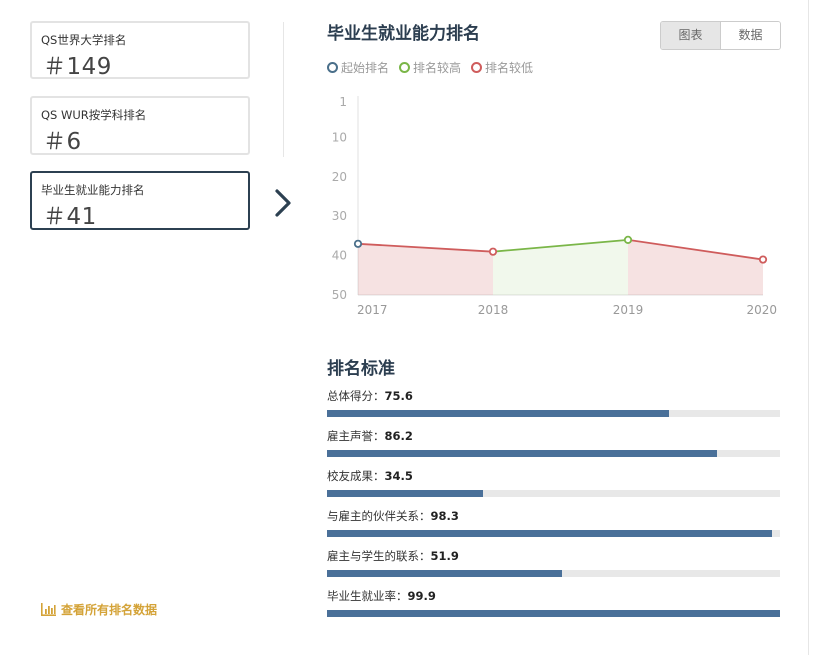  What do you see at coordinates (339, 137) in the screenshot?
I see `y-tick-label: 10` at bounding box center [339, 137].